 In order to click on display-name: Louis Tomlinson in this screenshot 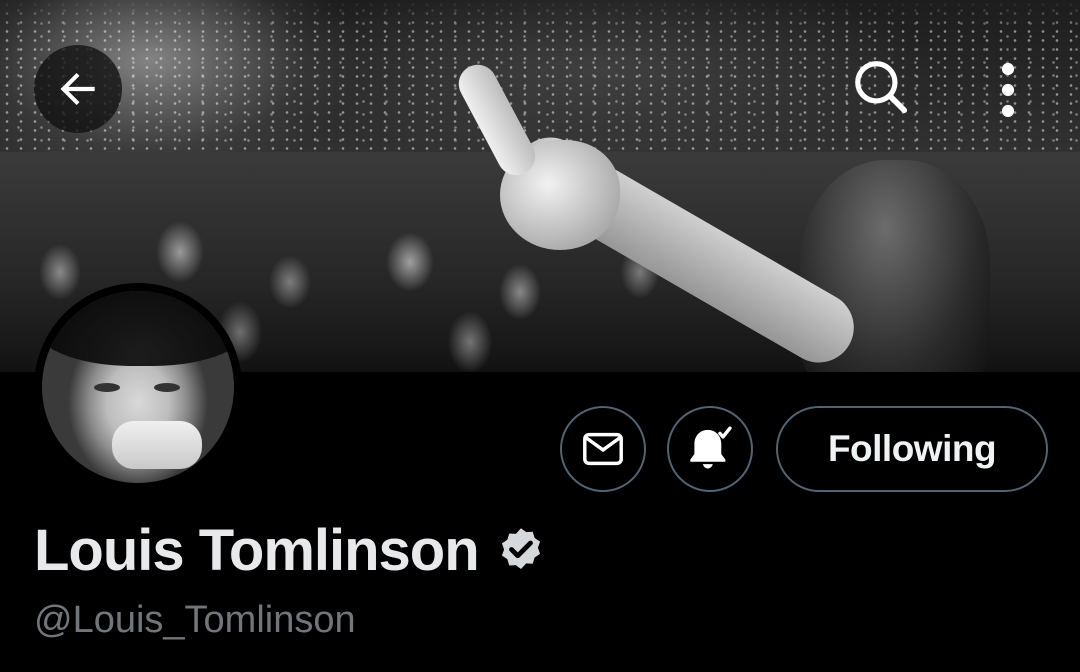, I will do `click(257, 550)`.